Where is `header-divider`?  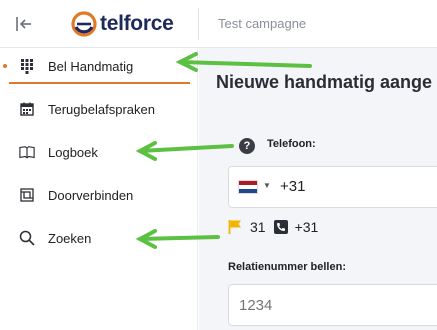 header-divider is located at coordinates (198, 24).